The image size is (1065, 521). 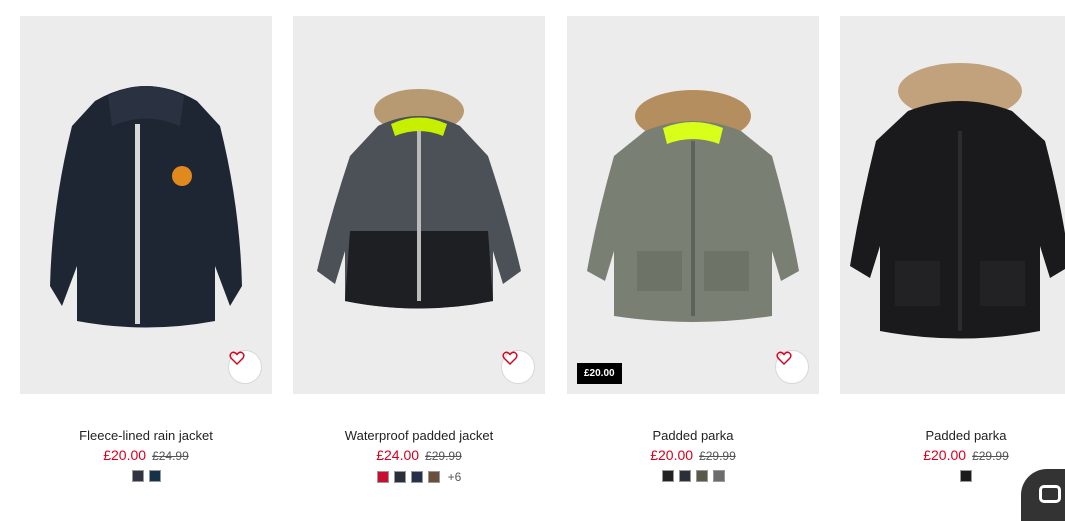 I want to click on product-prices: £20.00 £24.99, so click(x=146, y=455).